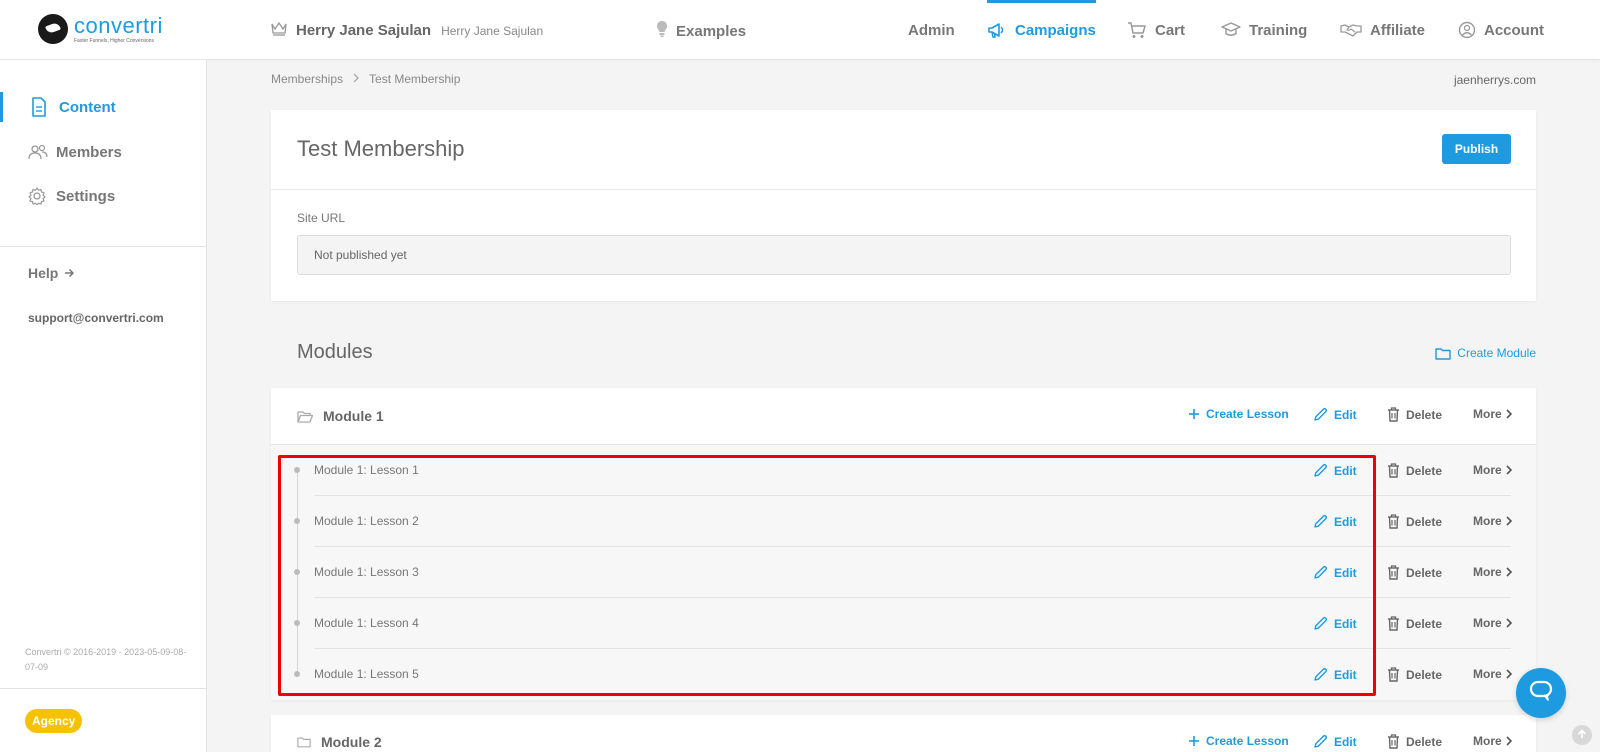 This screenshot has width=1600, height=752. I want to click on nav-cart: Cart, so click(1156, 30).